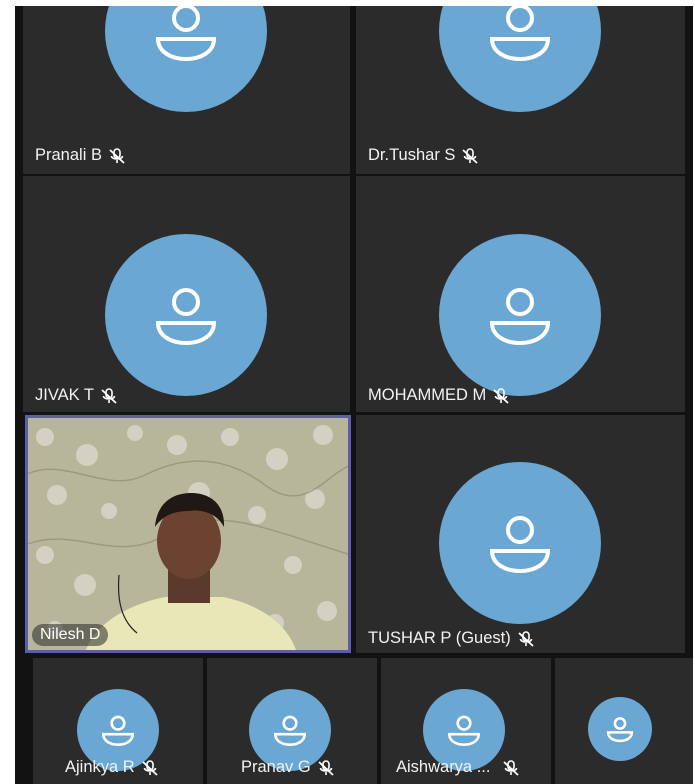 This screenshot has width=695, height=784. Describe the element at coordinates (276, 767) in the screenshot. I see `participant-name: Pranav G` at that location.